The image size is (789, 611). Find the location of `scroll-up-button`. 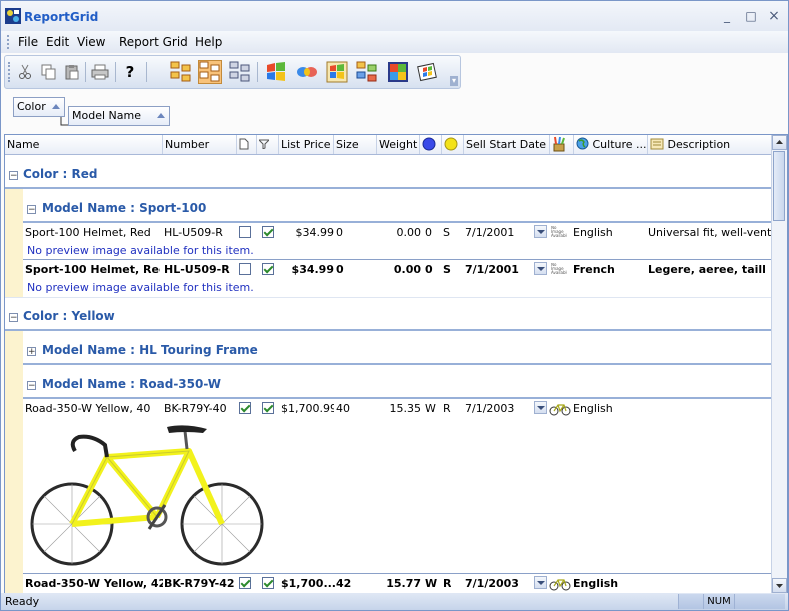

scroll-up-button is located at coordinates (779, 142).